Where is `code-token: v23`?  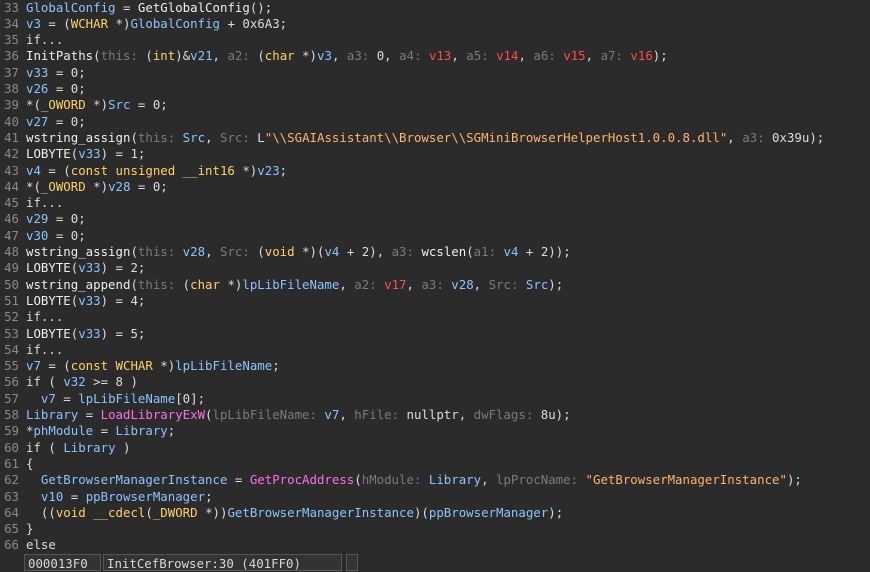
code-token: v23 is located at coordinates (268, 170).